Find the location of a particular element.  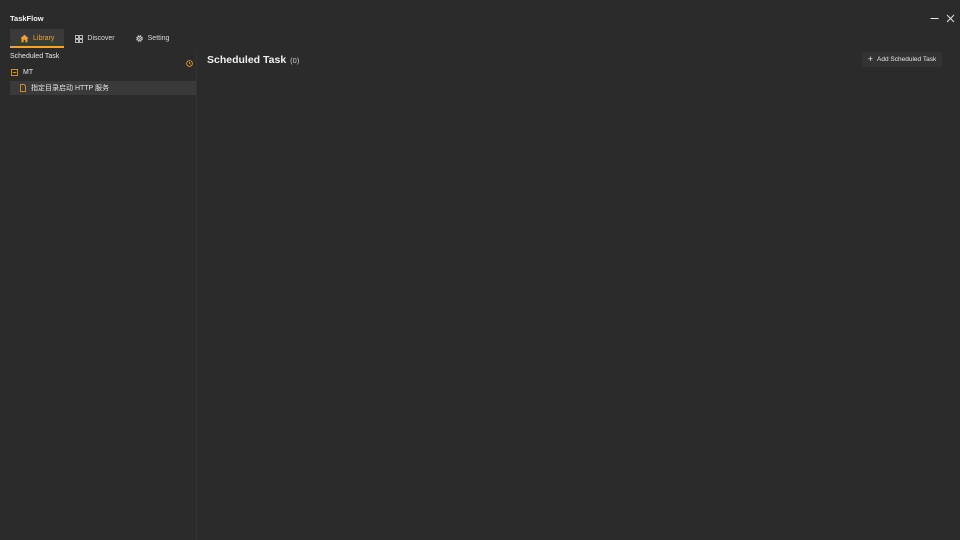

tab-library-label: Library is located at coordinates (44, 38).